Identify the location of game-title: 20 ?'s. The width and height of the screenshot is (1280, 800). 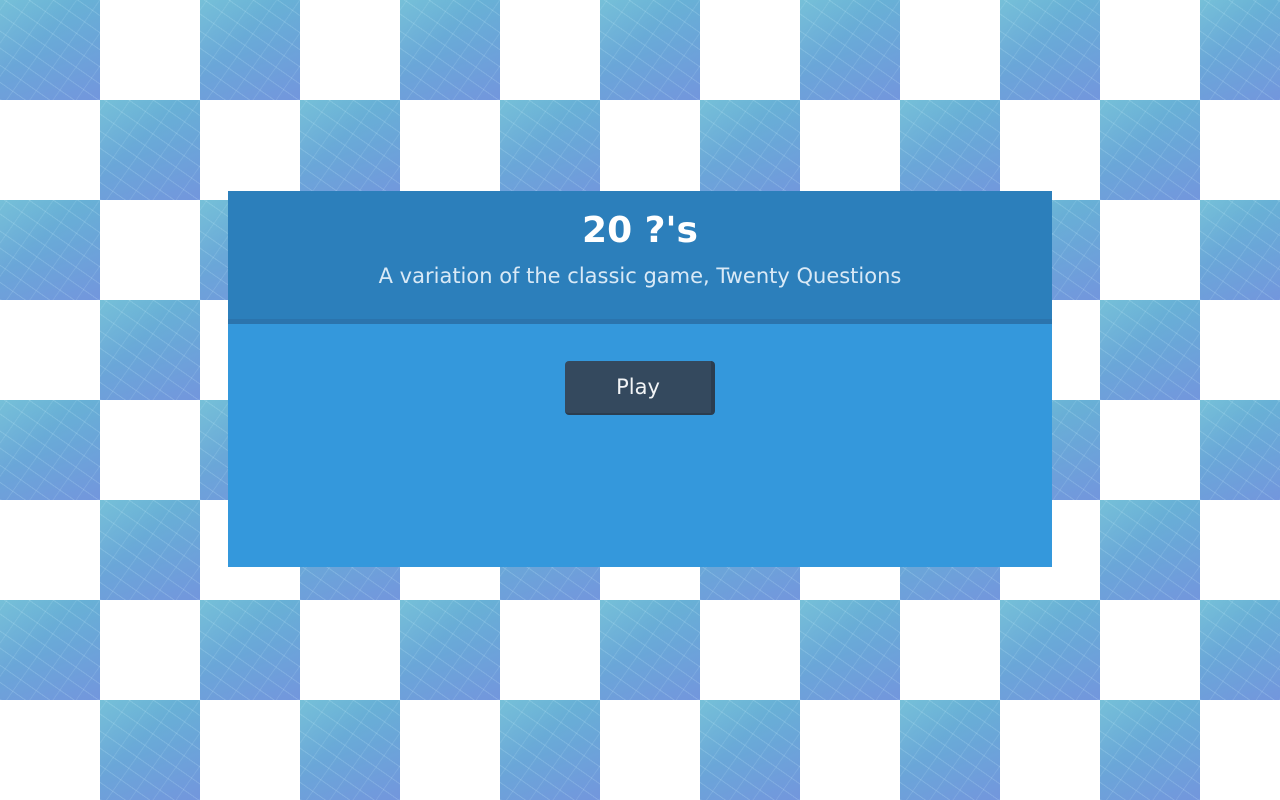
(640, 230).